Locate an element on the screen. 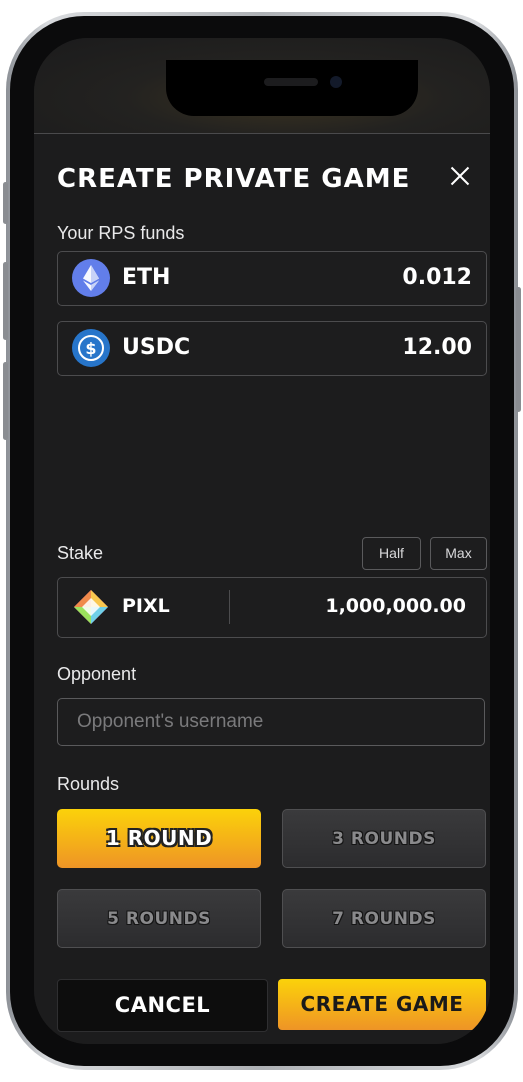 Image resolution: width=523 pixels, height=1082 pixels. stake-label: Stake is located at coordinates (80, 553).